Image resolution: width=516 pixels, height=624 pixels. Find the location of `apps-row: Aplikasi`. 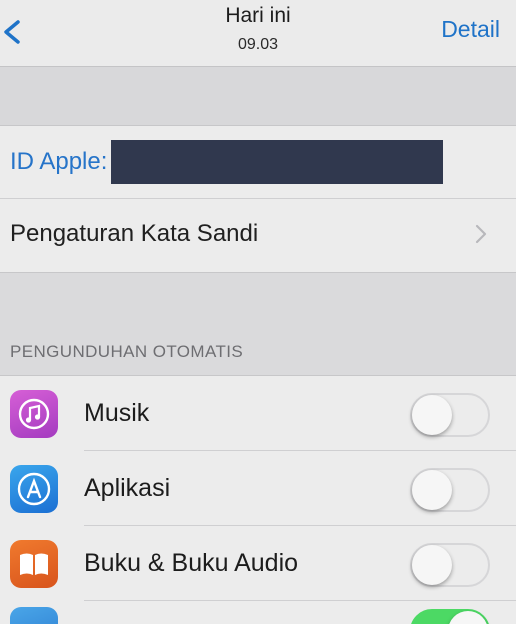

apps-row: Aplikasi is located at coordinates (258, 488).